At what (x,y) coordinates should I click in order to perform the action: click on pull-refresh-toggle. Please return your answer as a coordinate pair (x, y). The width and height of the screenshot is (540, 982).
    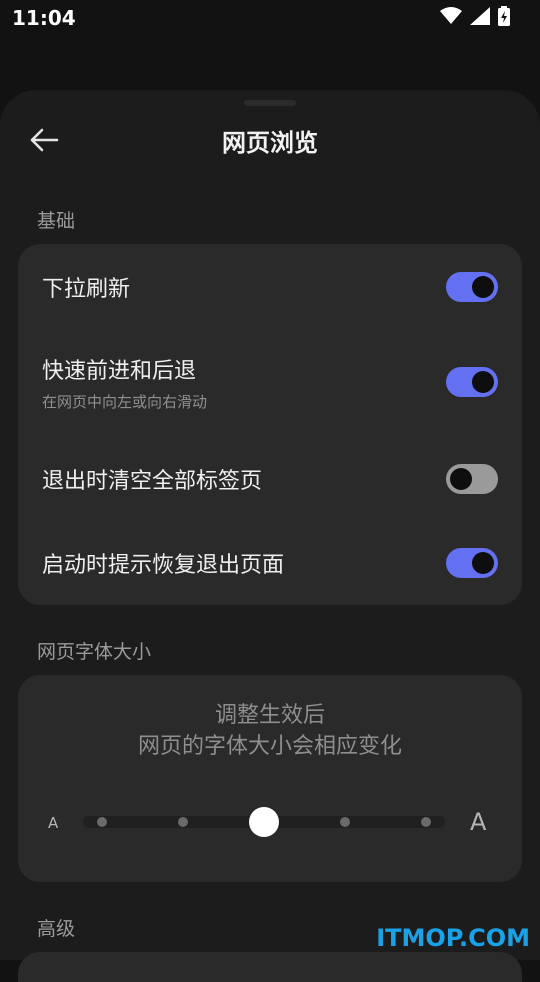
    Looking at the image, I should click on (472, 287).